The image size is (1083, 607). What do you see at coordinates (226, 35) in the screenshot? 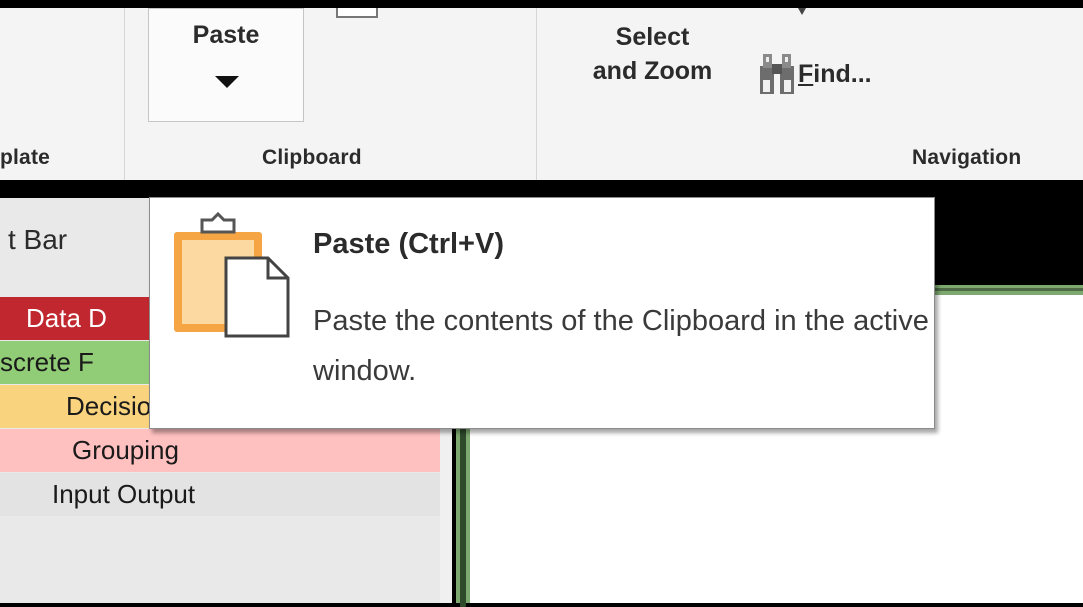
I see `paste-button-label: Paste` at bounding box center [226, 35].